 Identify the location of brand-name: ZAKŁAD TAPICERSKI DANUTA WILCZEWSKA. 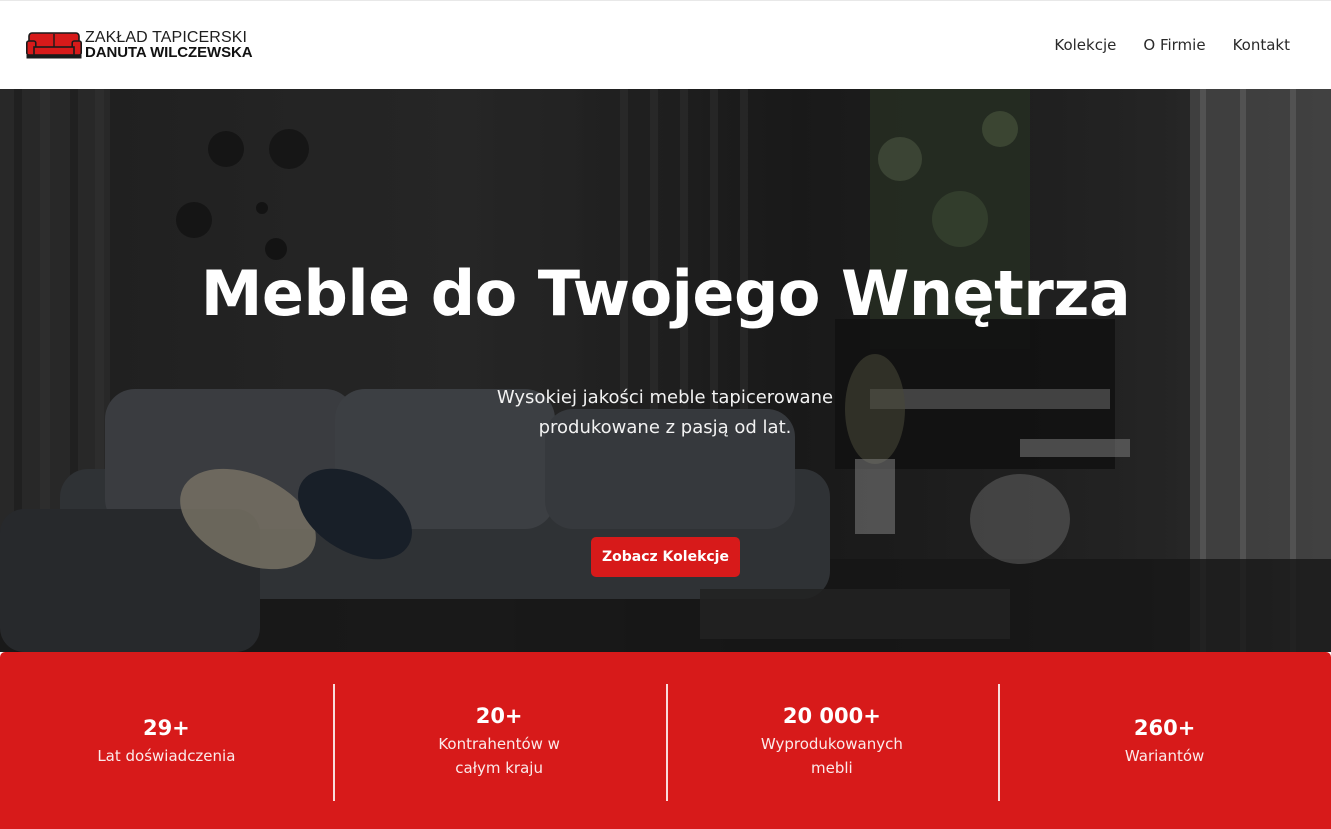
(169, 45).